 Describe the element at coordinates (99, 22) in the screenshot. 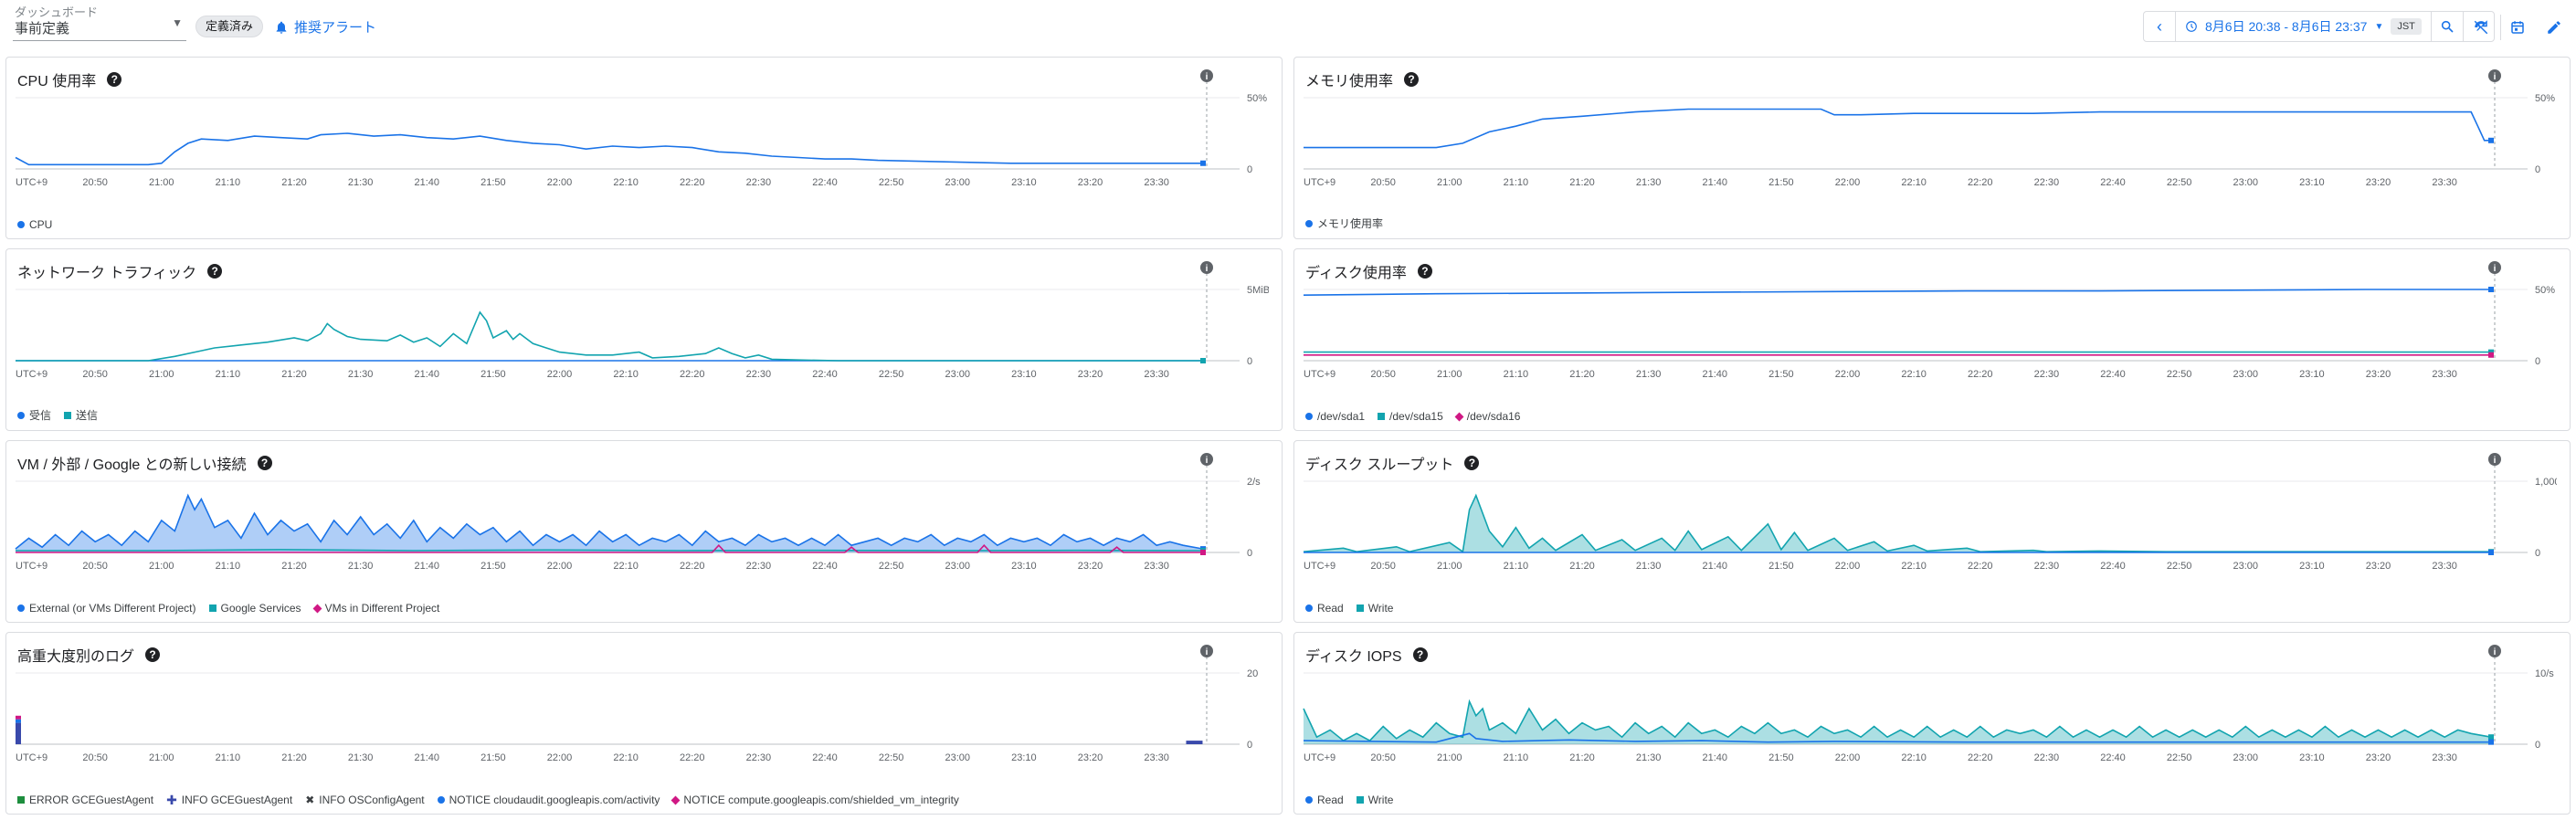

I see `dashboard-dropdown: ダッシュボード 事前定義 ▼` at that location.